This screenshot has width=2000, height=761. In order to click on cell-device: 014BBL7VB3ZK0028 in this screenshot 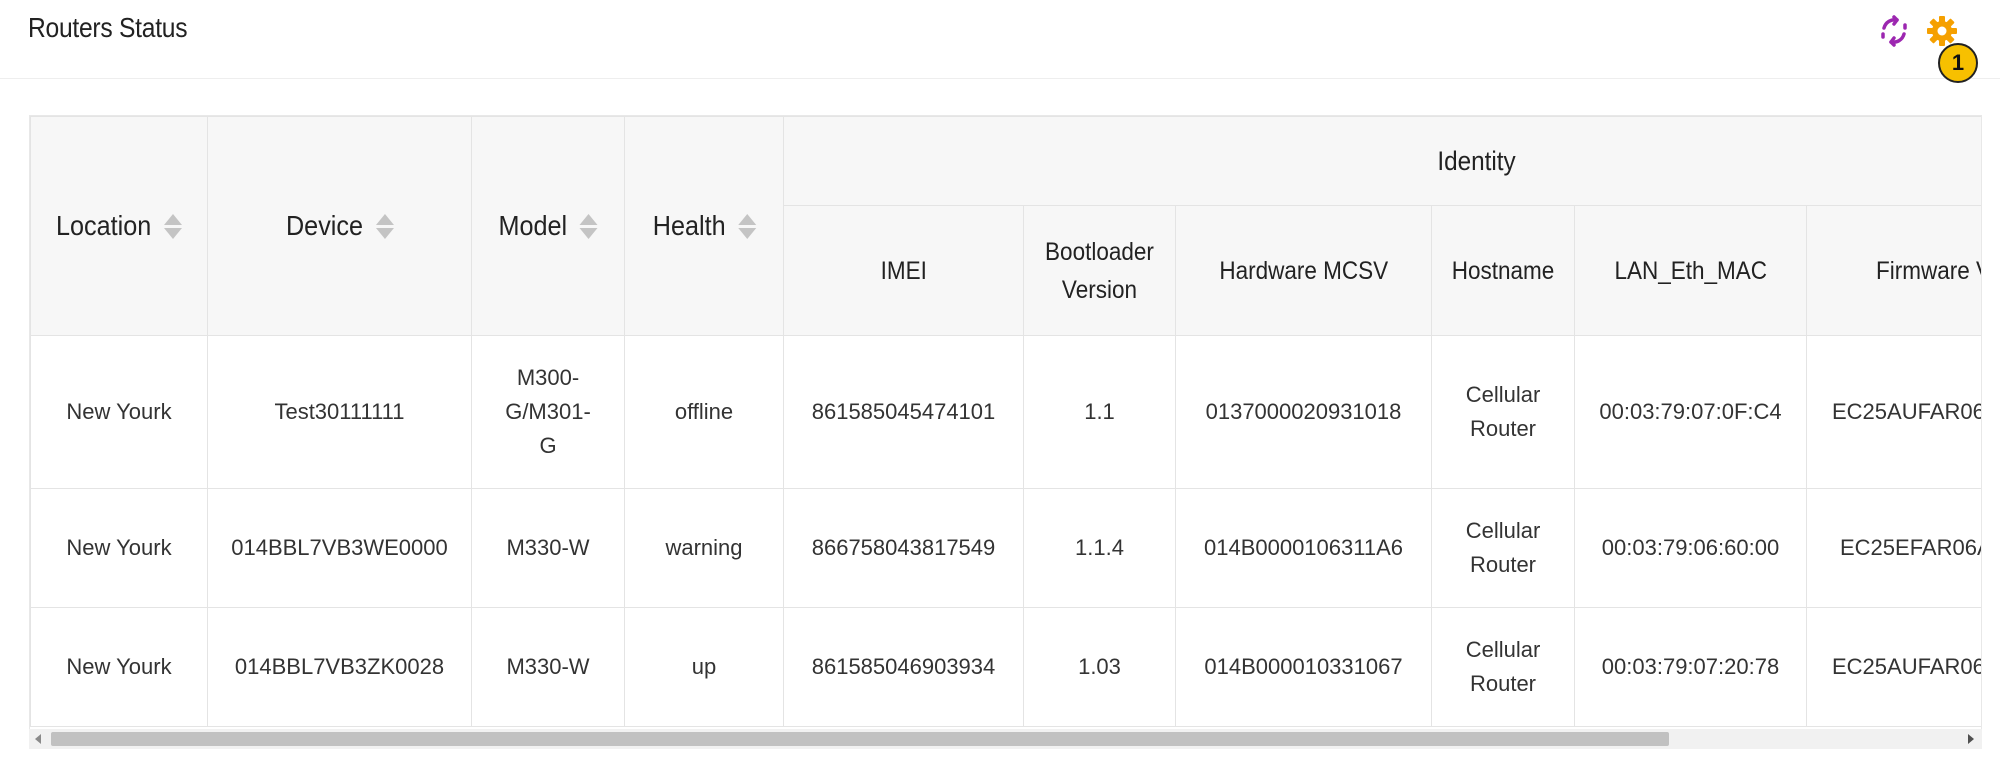, I will do `click(339, 667)`.